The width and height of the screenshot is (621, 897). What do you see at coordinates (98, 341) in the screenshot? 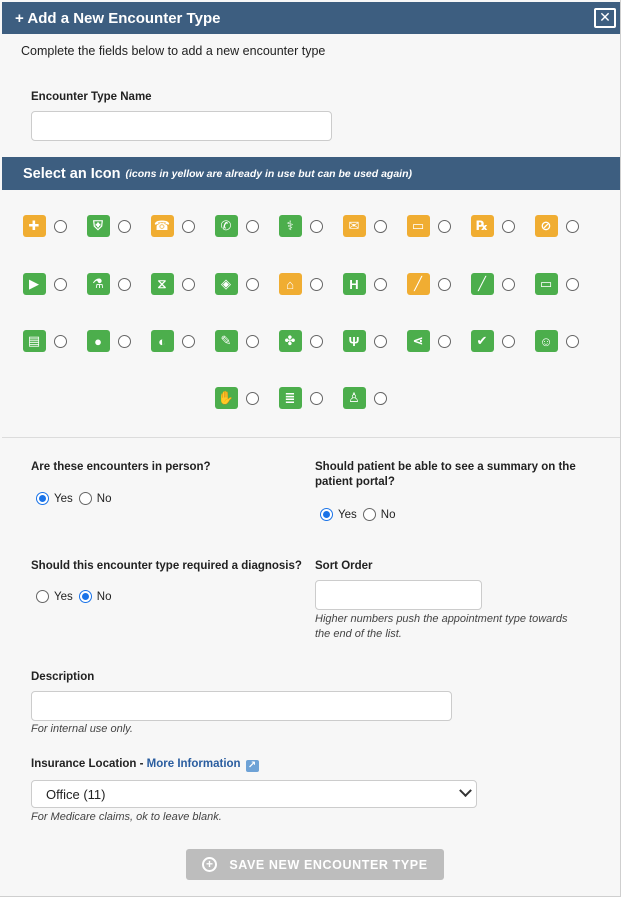
I see `apple-icon: ●` at bounding box center [98, 341].